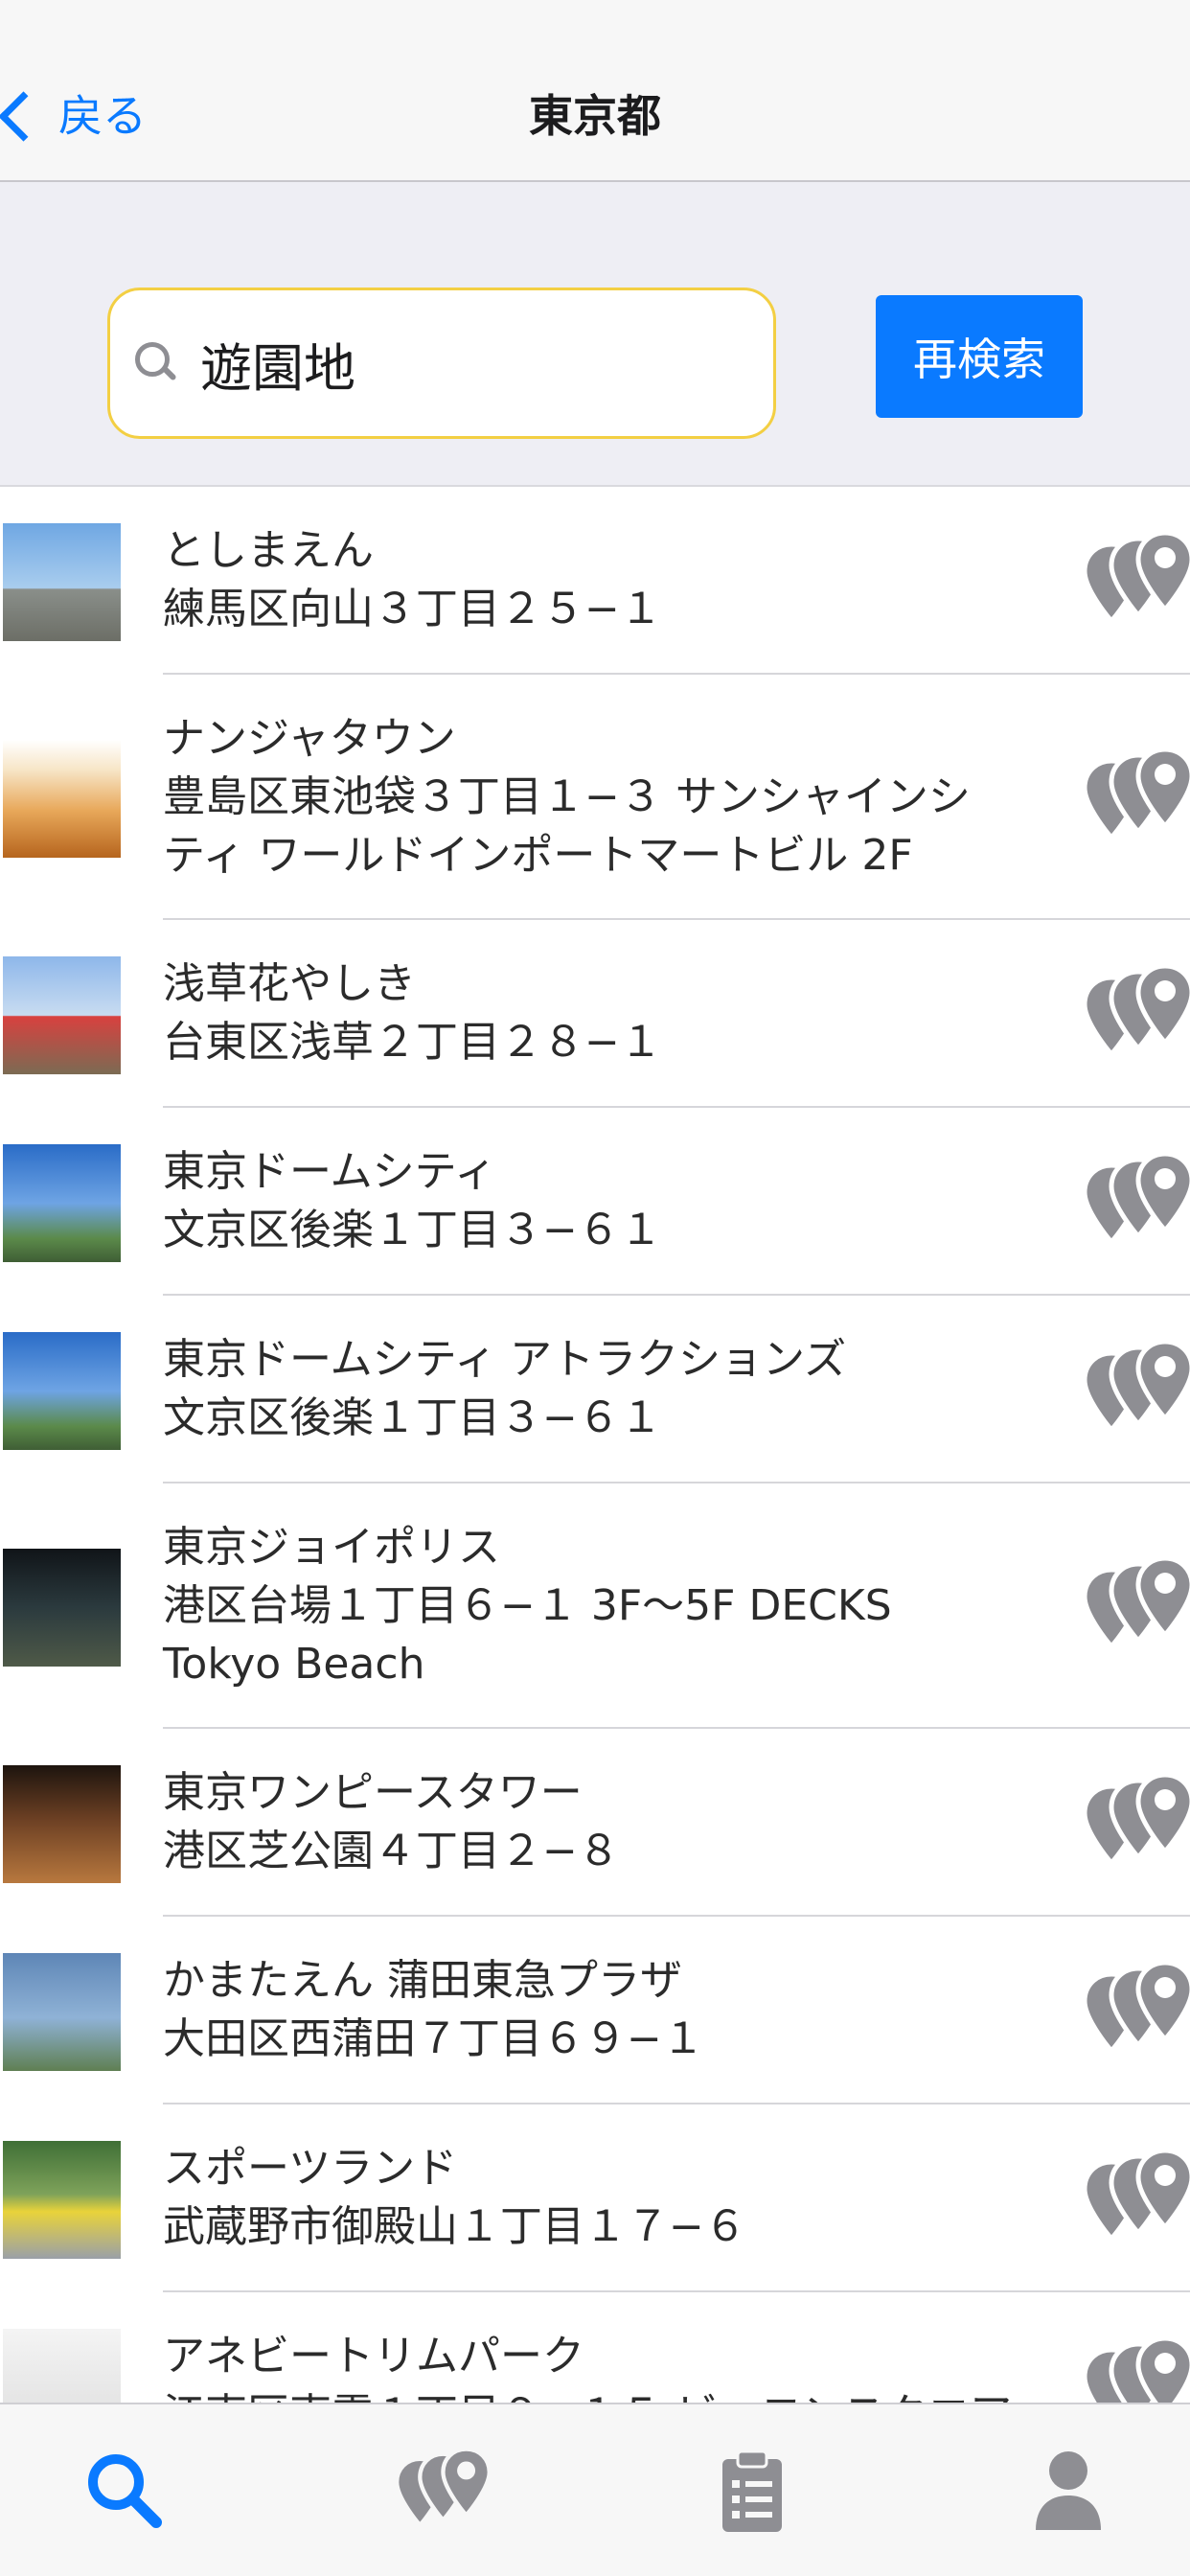 This screenshot has height=2576, width=1190. What do you see at coordinates (595, 1390) in the screenshot?
I see `list-item: 東京ドームシティ アトラクションズ 文京区後楽１丁目３−６１` at bounding box center [595, 1390].